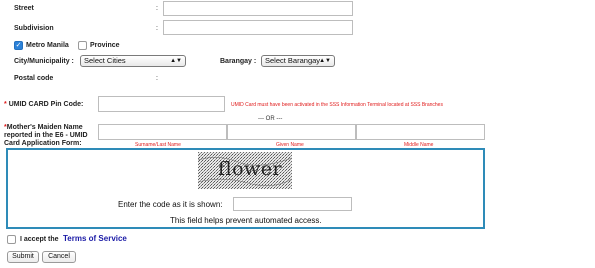 This screenshot has height=268, width=595. Describe the element at coordinates (105, 60) in the screenshot. I see `city-select-value: Select Cities` at that location.